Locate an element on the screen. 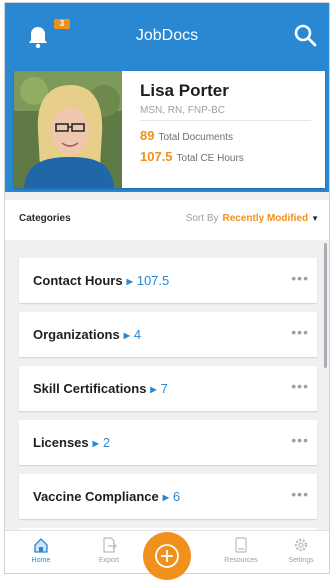 This screenshot has width=335, height=585. stat-ce-hours: 107.5 Total CE Hours is located at coordinates (192, 156).